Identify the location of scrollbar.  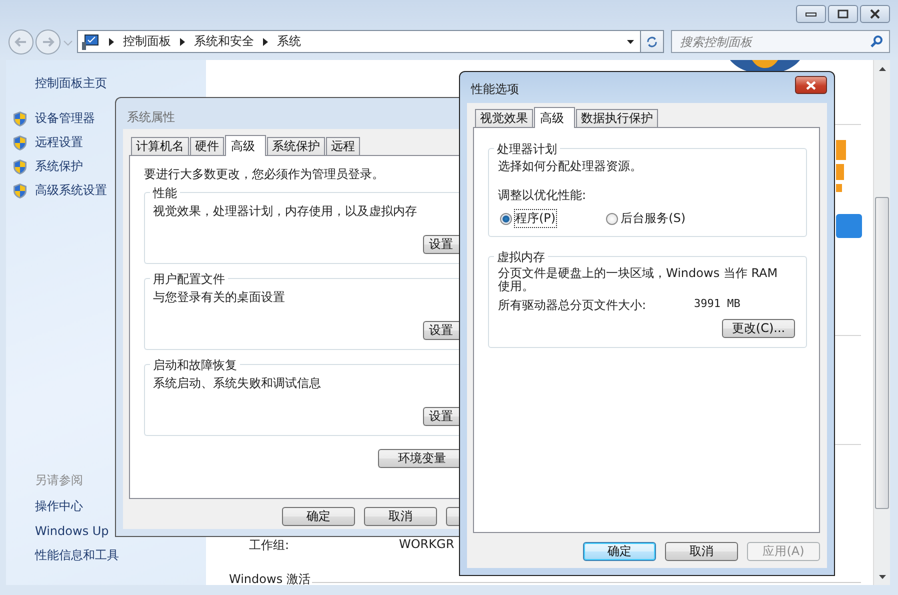
(881, 322).